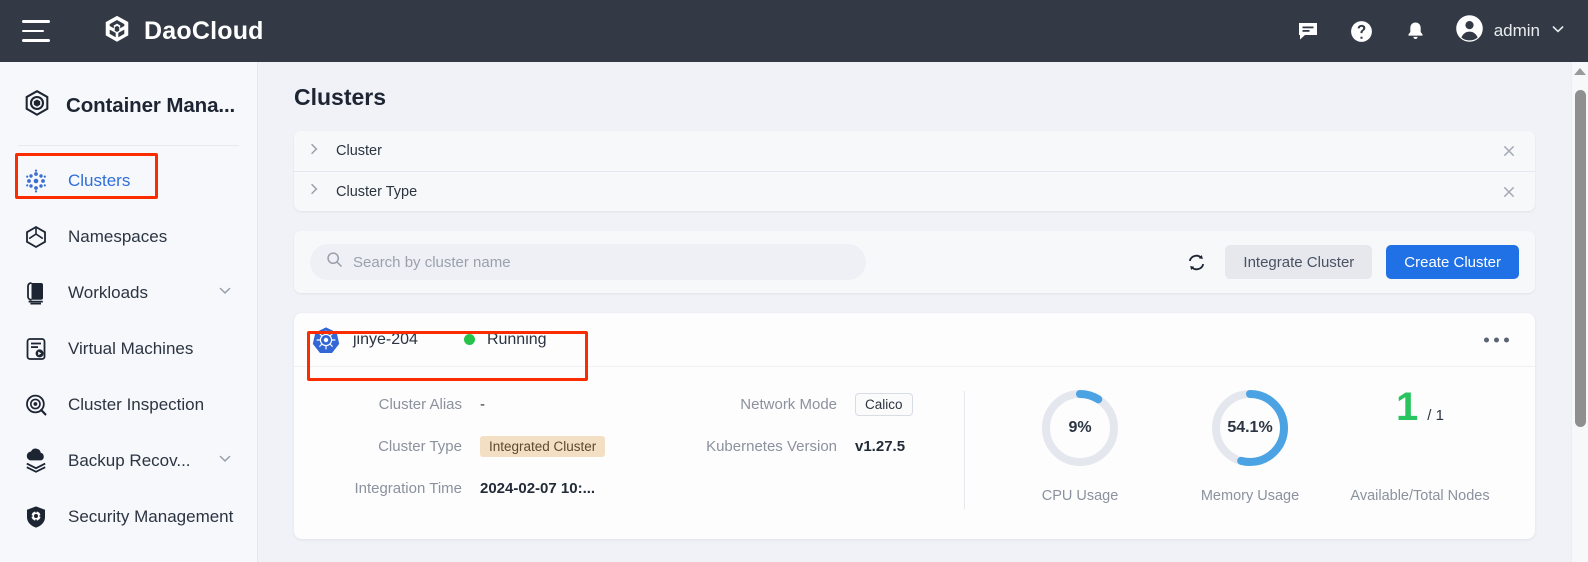 The height and width of the screenshot is (562, 1588). I want to click on help-question-icon, so click(1362, 31).